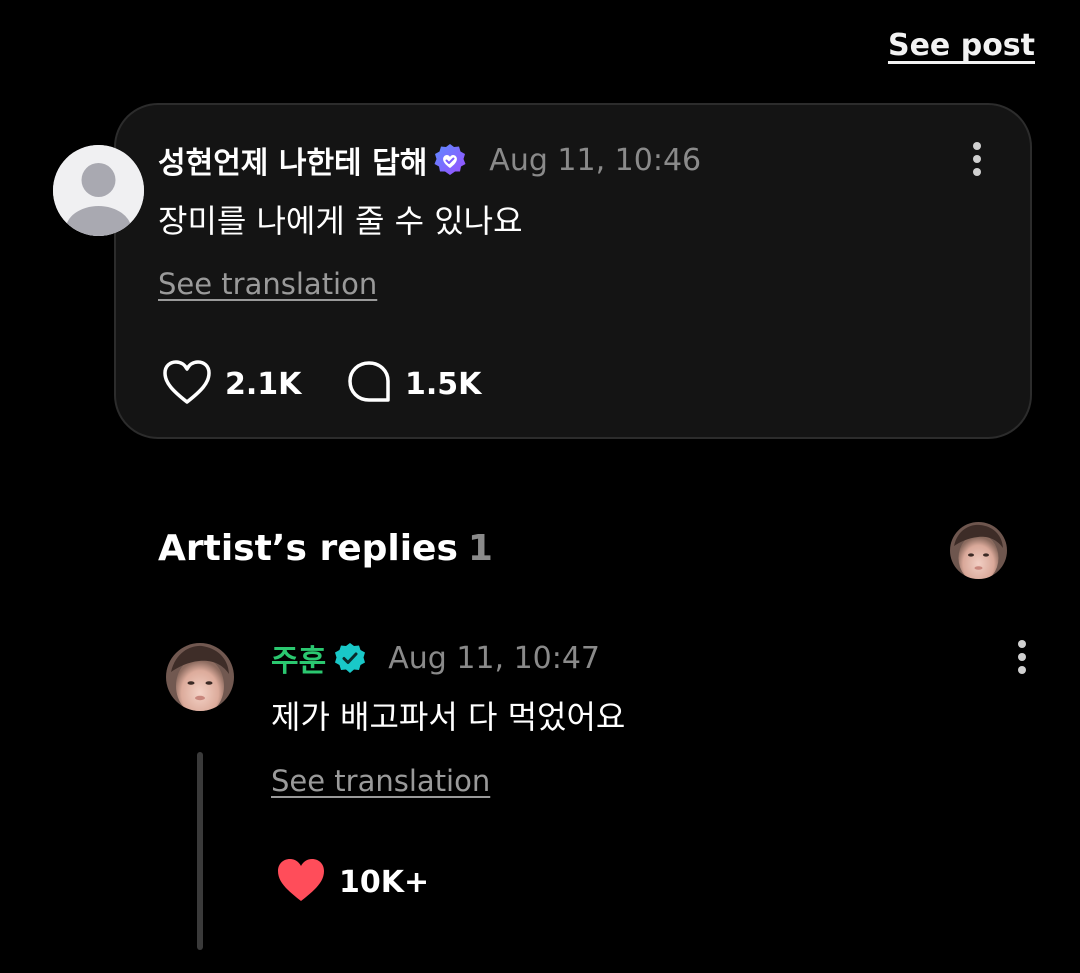  Describe the element at coordinates (480, 548) in the screenshot. I see `artist-replies-count: 1` at that location.